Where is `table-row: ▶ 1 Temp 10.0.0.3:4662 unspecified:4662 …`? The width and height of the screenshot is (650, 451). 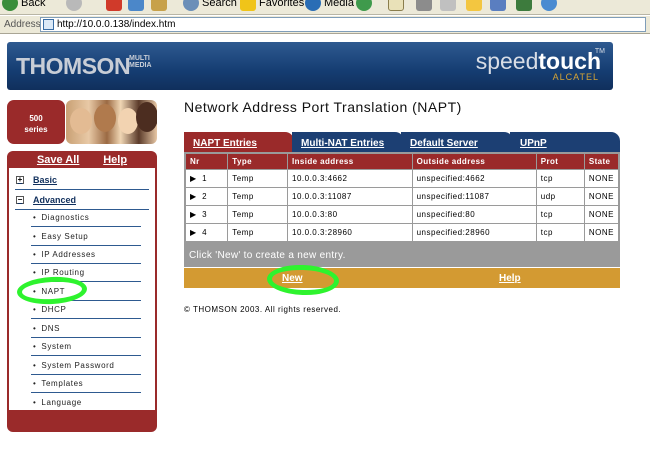
table-row: ▶ 1 Temp 10.0.0.3:4662 unspecified:4662 … is located at coordinates (402, 178).